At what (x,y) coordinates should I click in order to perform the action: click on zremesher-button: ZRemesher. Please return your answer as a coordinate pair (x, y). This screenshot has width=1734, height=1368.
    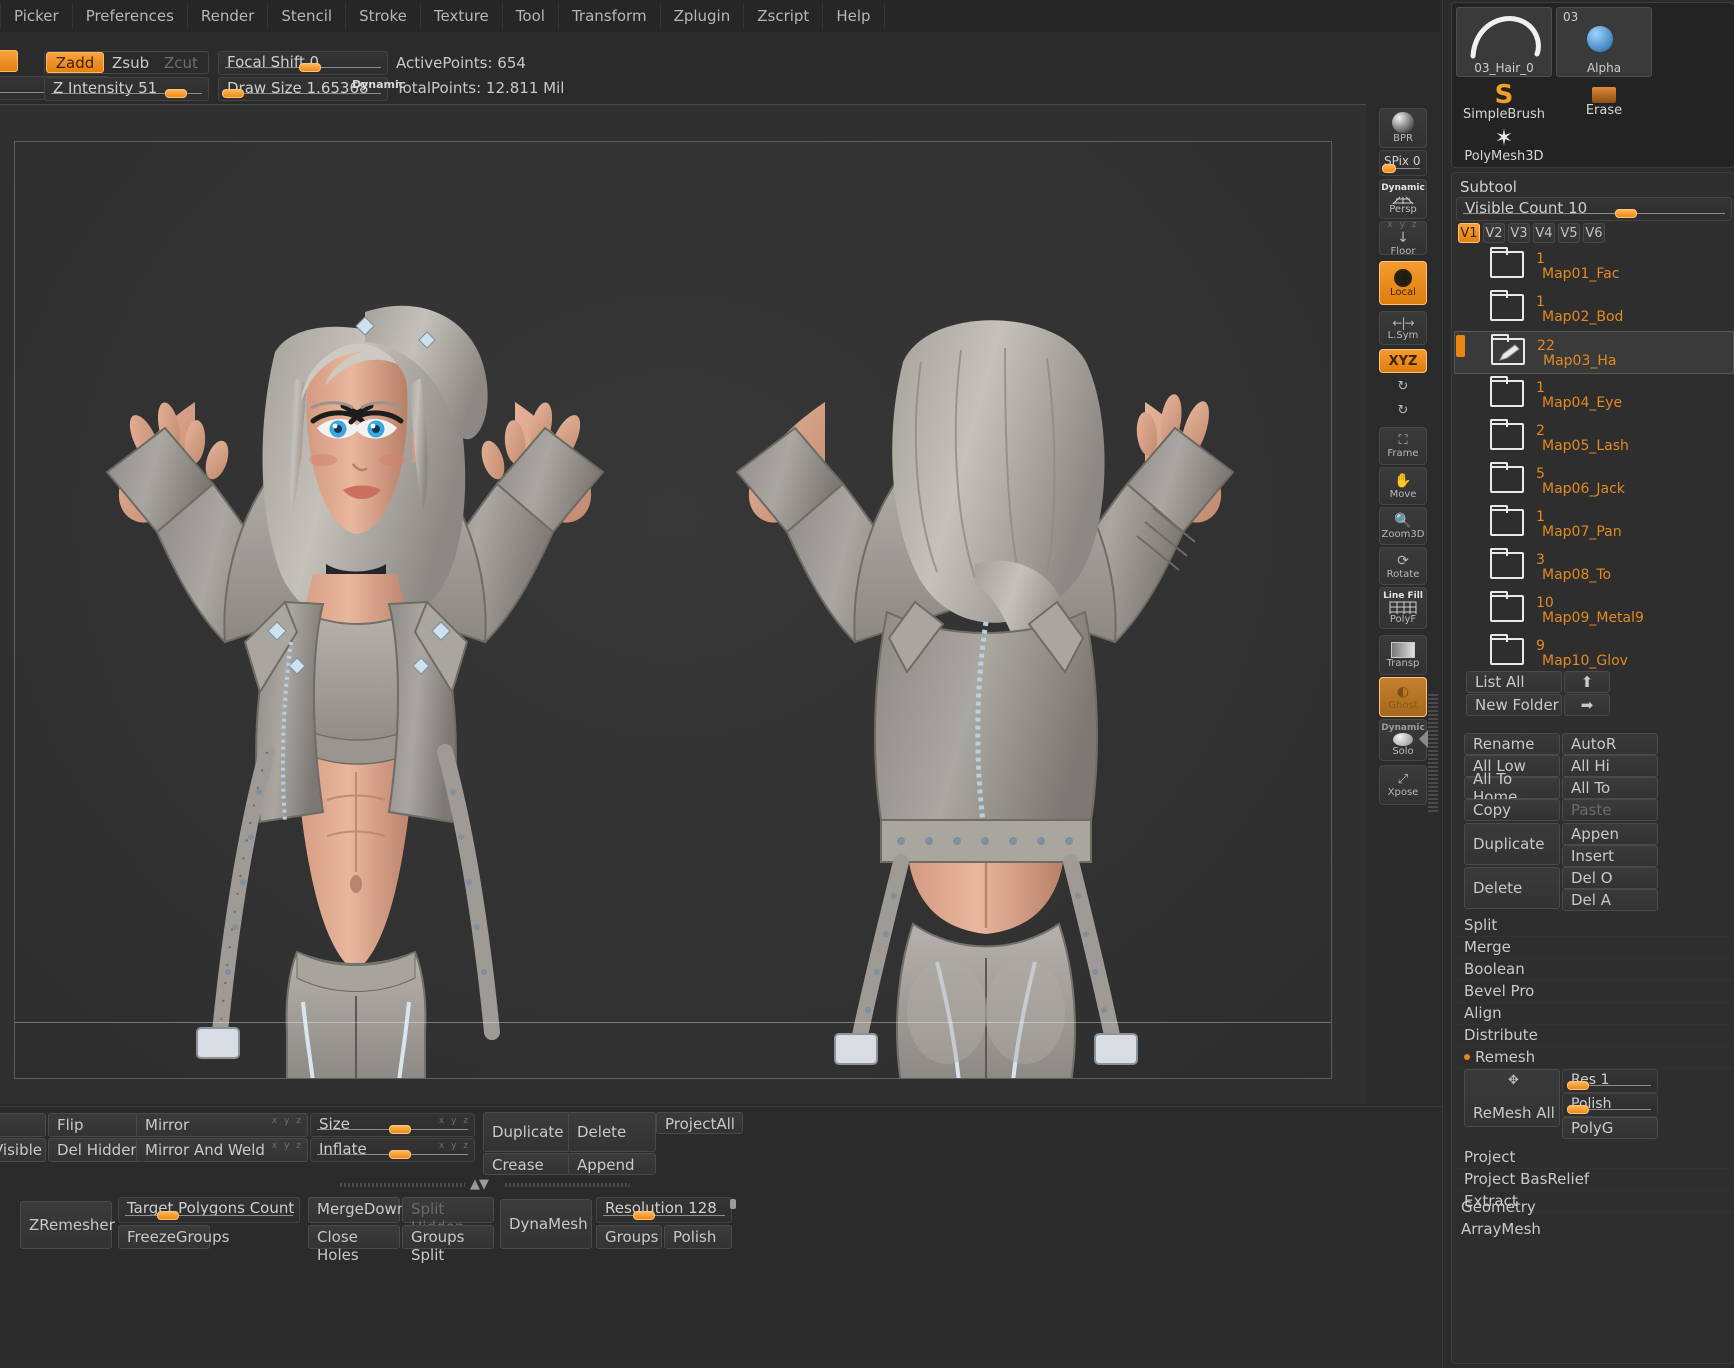
    Looking at the image, I should click on (67, 1225).